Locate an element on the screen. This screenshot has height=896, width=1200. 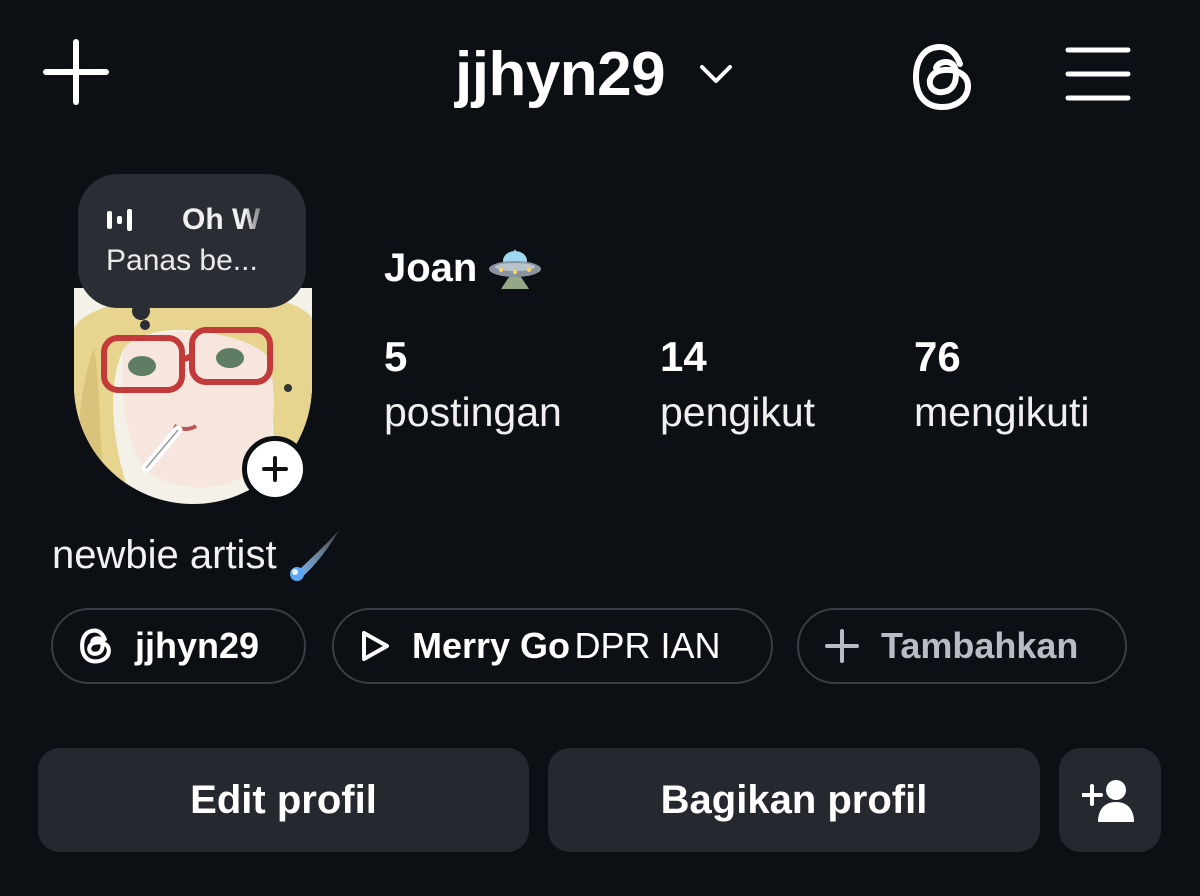
threads-chip: jjhyn29 is located at coordinates (178, 646).